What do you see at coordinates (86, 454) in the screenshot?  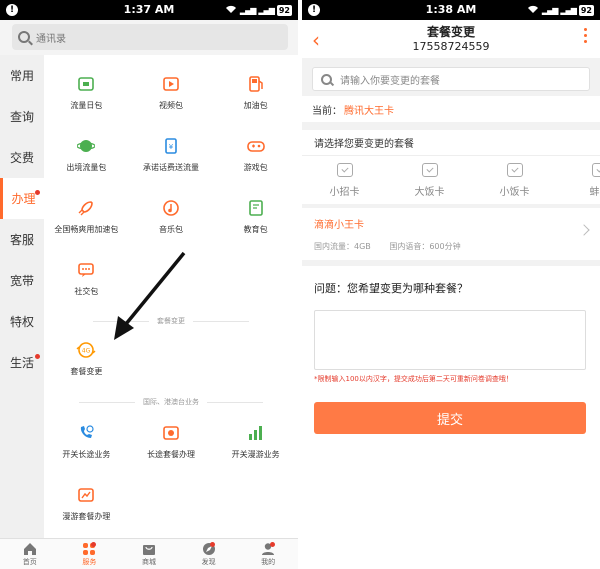 I see `service-tile-label: 开关长途业务` at bounding box center [86, 454].